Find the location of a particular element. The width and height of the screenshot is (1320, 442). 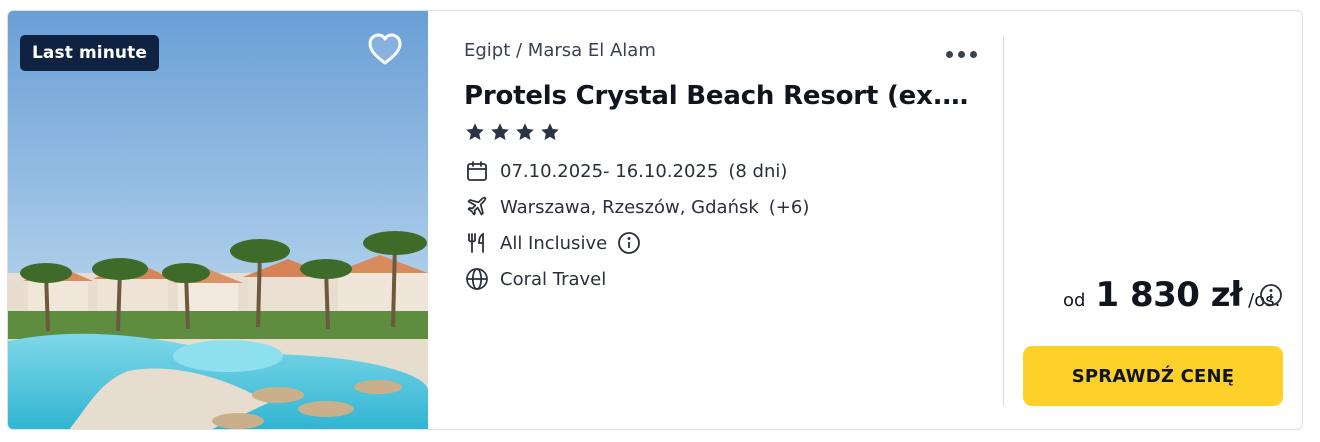

board-type: All Inclusive is located at coordinates (554, 243).